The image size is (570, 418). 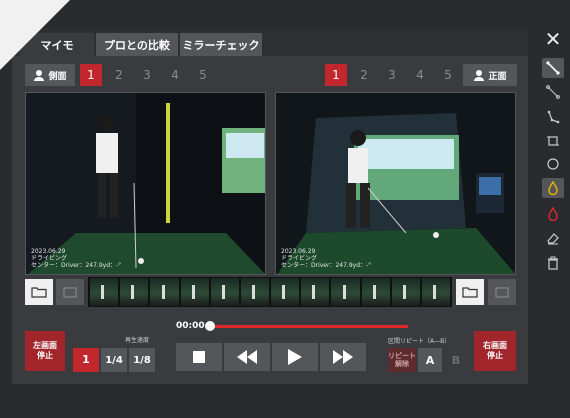 I want to click on left-video-info: 2023.06.29 ドライビング センター：Driver：247.9yd：-°, so click(x=76, y=258).